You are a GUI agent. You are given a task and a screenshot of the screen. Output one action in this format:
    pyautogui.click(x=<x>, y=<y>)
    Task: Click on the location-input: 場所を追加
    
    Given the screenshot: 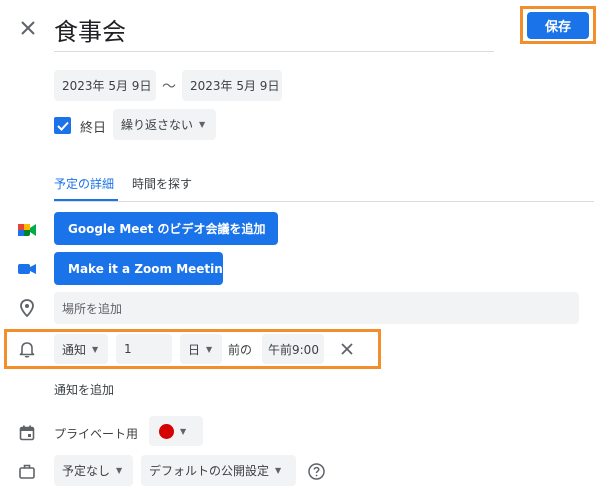 What is the action you would take?
    pyautogui.click(x=316, y=308)
    